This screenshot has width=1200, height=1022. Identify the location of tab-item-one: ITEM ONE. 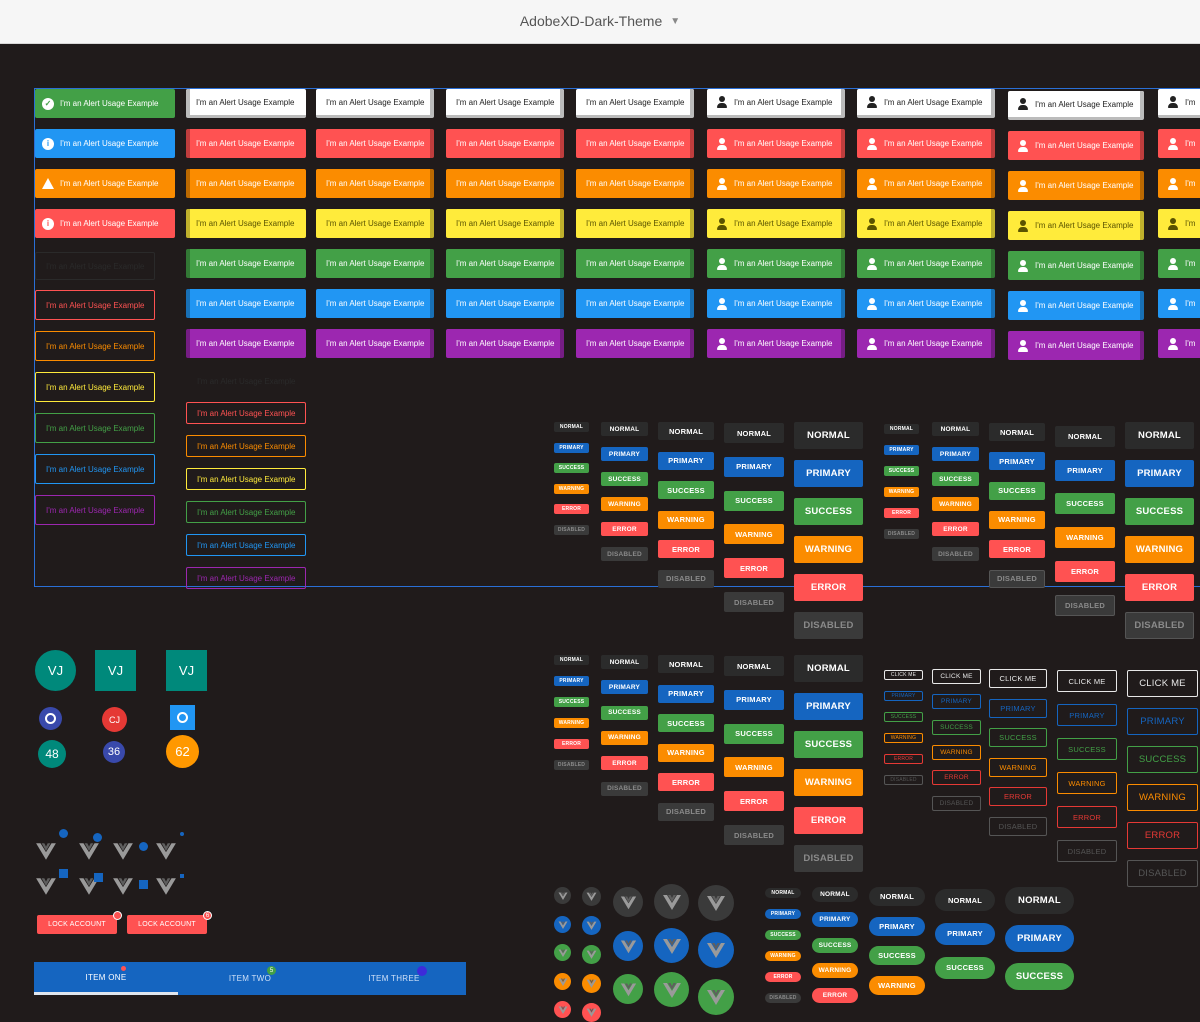
(106, 978).